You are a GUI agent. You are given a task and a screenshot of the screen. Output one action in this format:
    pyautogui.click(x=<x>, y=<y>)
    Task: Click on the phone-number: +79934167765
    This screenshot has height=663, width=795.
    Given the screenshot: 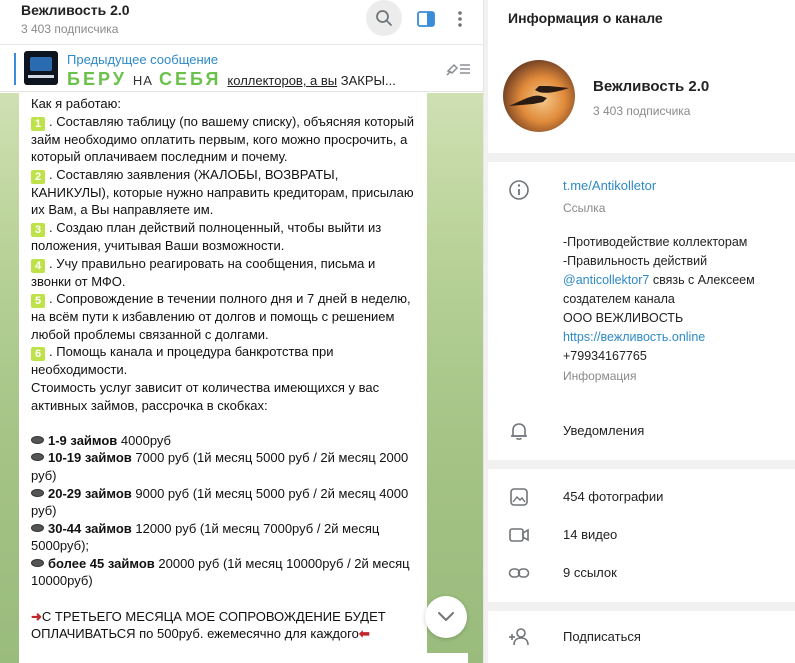 What is the action you would take?
    pyautogui.click(x=675, y=356)
    